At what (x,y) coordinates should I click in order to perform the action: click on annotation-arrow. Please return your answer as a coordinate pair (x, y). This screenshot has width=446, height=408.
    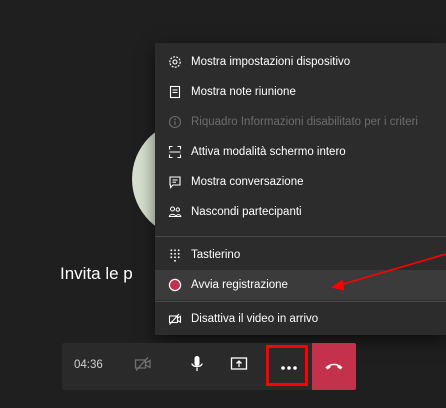
    Looking at the image, I should click on (388, 272).